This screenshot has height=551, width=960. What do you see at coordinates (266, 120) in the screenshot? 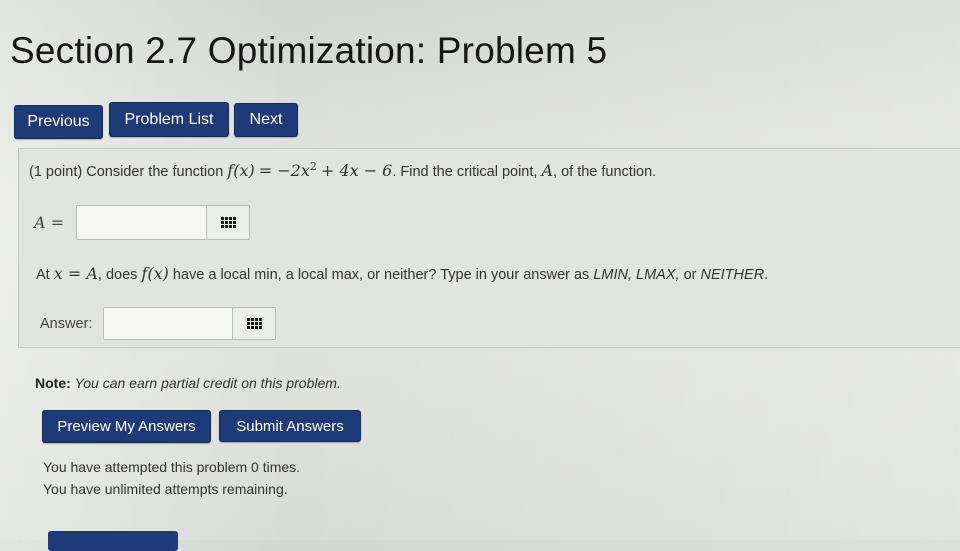
I see `next-button: Next` at bounding box center [266, 120].